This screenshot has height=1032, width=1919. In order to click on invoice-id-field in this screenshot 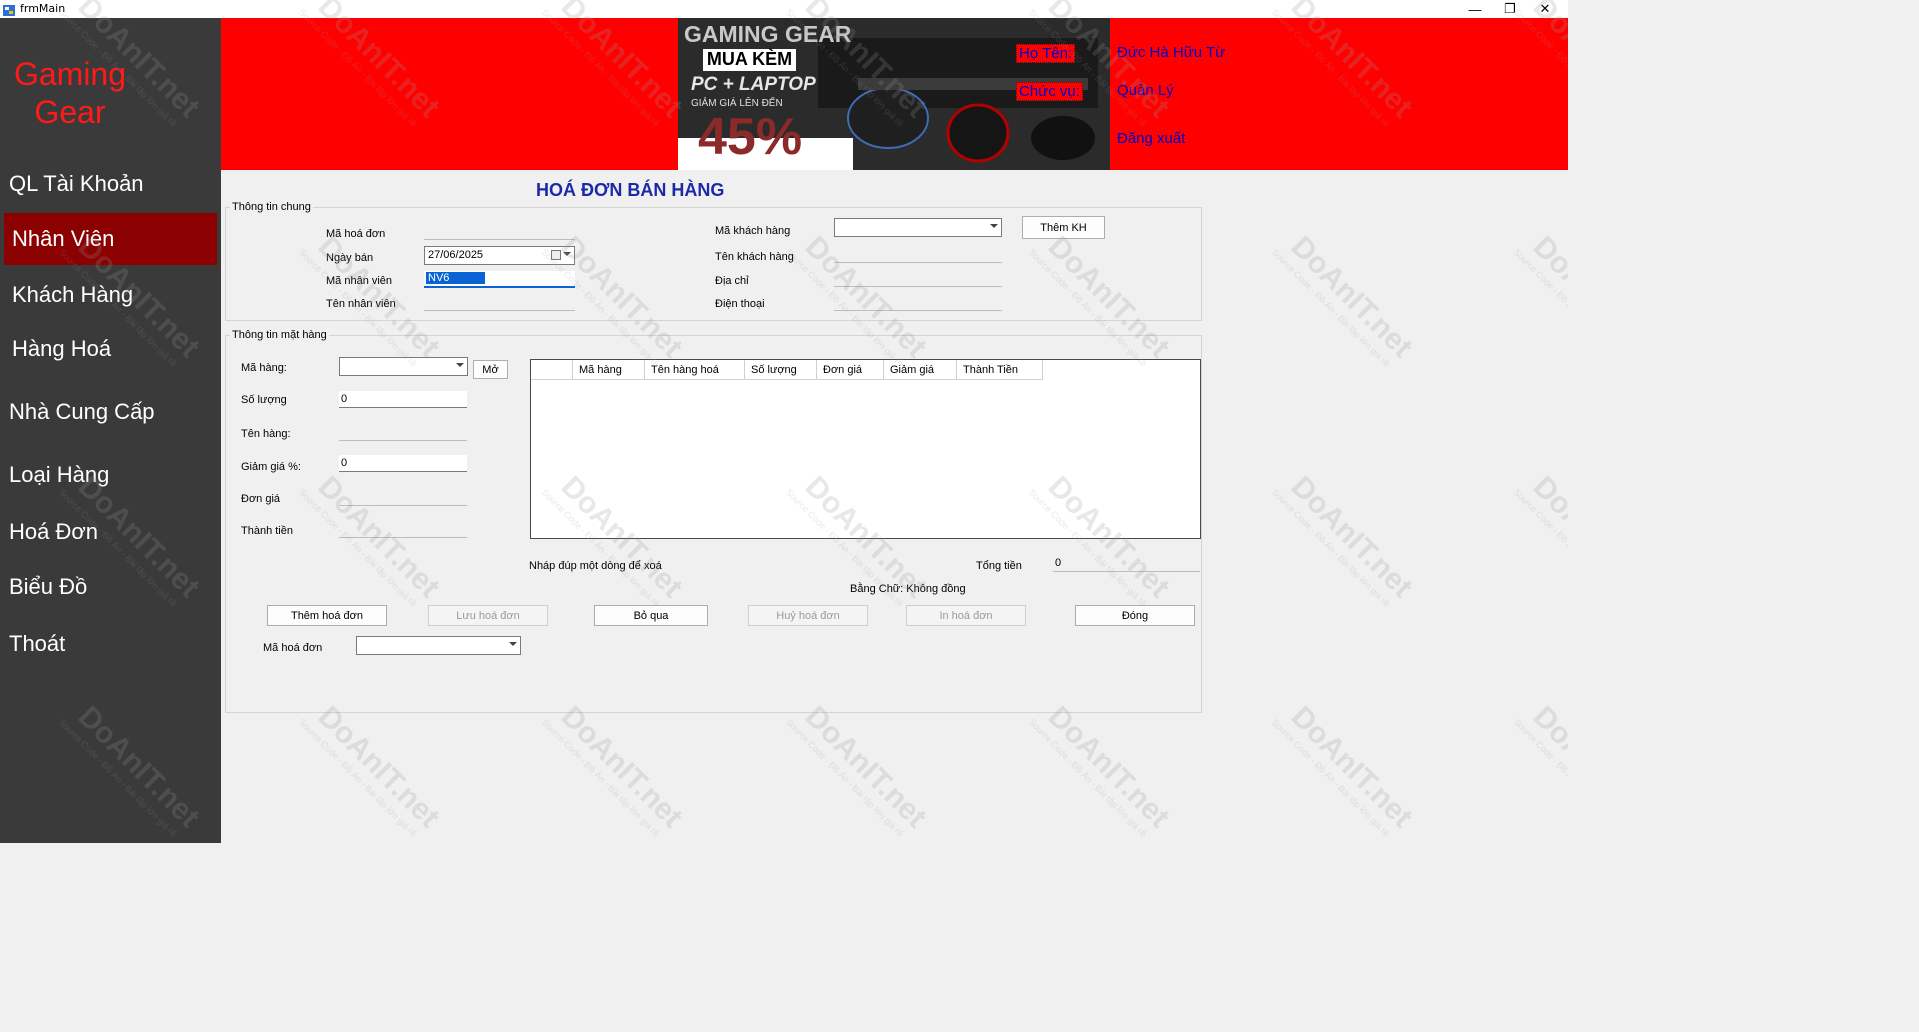, I will do `click(499, 231)`.